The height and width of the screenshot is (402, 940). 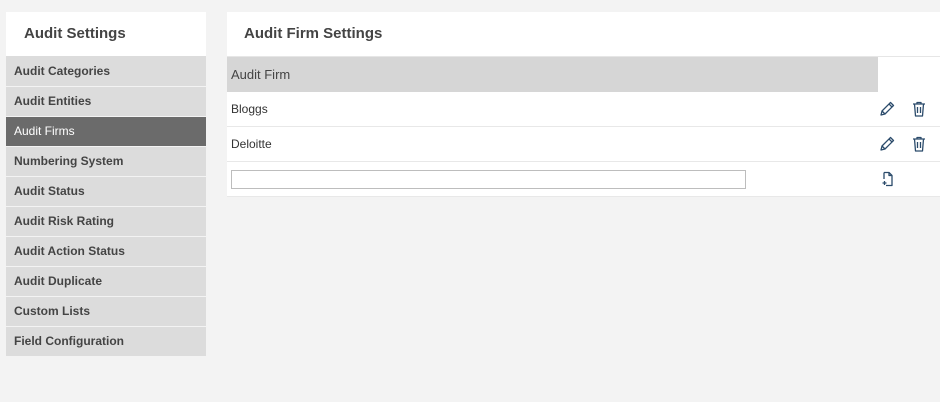 I want to click on sidebar-item-field-configuration: Field Configuration, so click(x=106, y=342).